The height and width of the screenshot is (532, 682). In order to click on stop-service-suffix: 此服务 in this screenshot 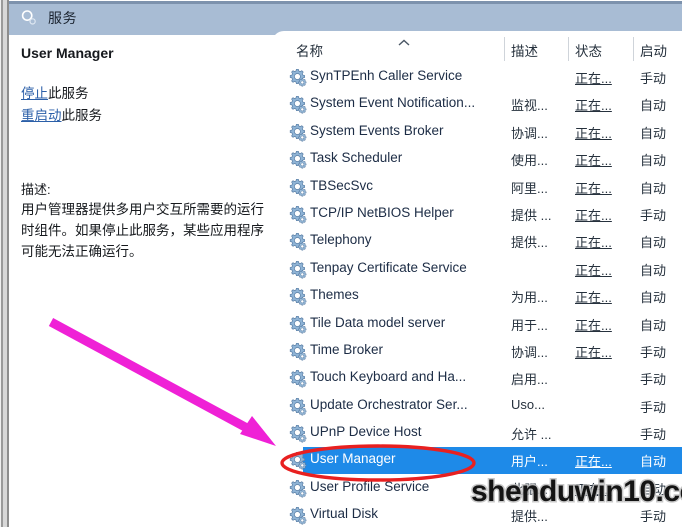, I will do `click(68, 93)`.